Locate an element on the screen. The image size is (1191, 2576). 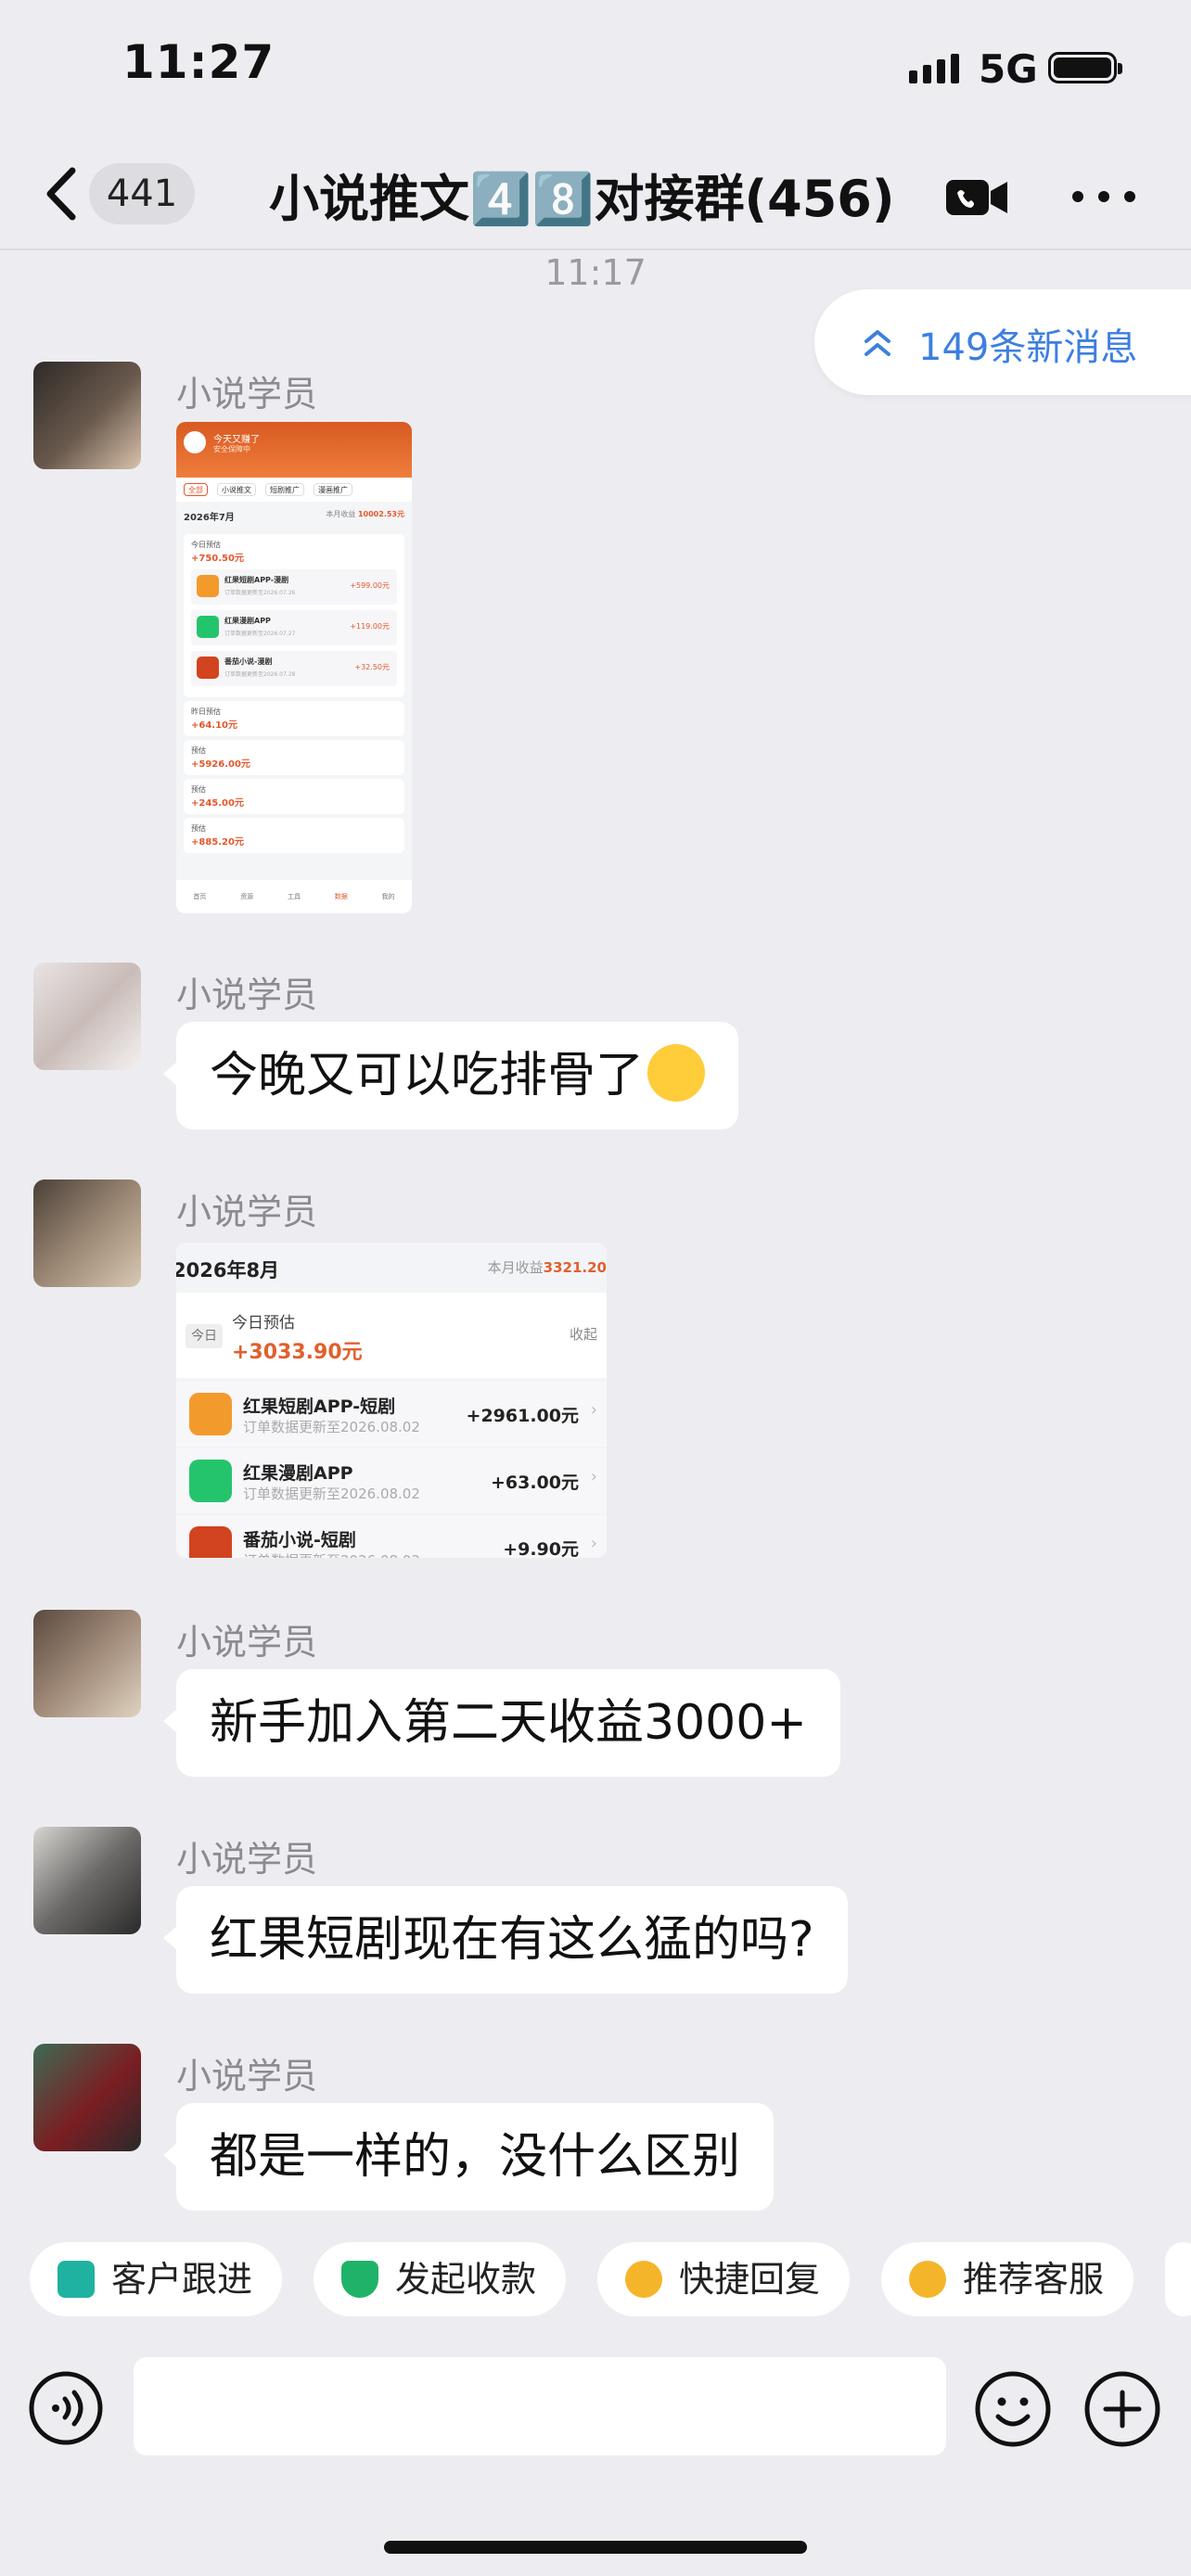
more-dots-icon is located at coordinates (1103, 196).